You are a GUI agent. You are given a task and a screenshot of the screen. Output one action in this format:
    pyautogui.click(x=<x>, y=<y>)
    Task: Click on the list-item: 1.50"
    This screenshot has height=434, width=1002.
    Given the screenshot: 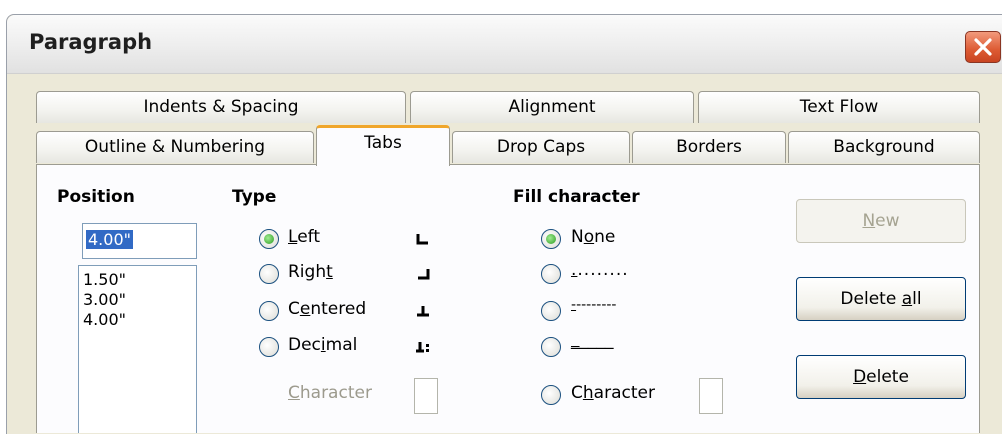 What is the action you would take?
    pyautogui.click(x=104, y=279)
    